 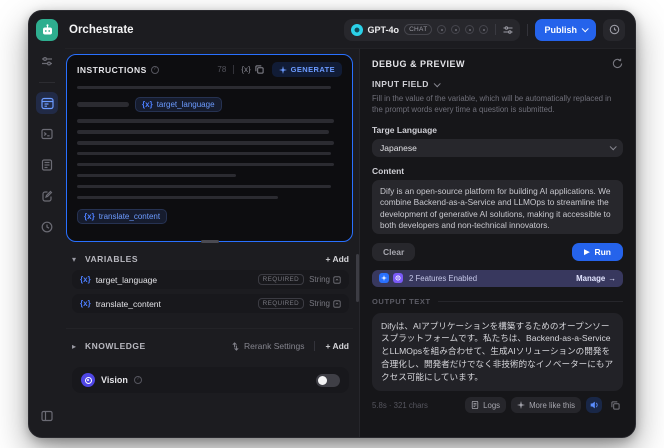 I want to click on pill-divider, so click(x=496, y=29).